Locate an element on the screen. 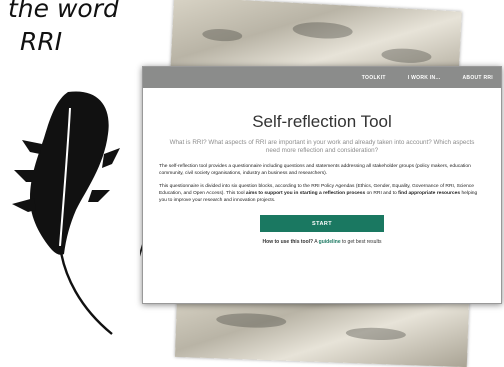 Image resolution: width=504 pixels, height=367 pixels. nav-about-rri: ABOUT RRI is located at coordinates (478, 78).